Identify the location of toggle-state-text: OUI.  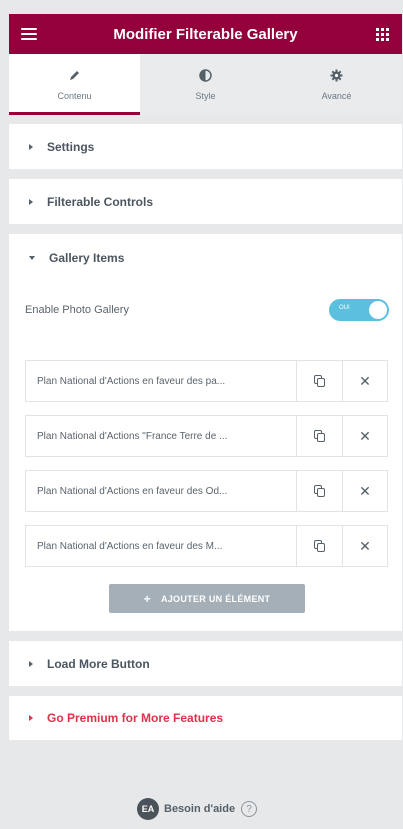
(344, 308).